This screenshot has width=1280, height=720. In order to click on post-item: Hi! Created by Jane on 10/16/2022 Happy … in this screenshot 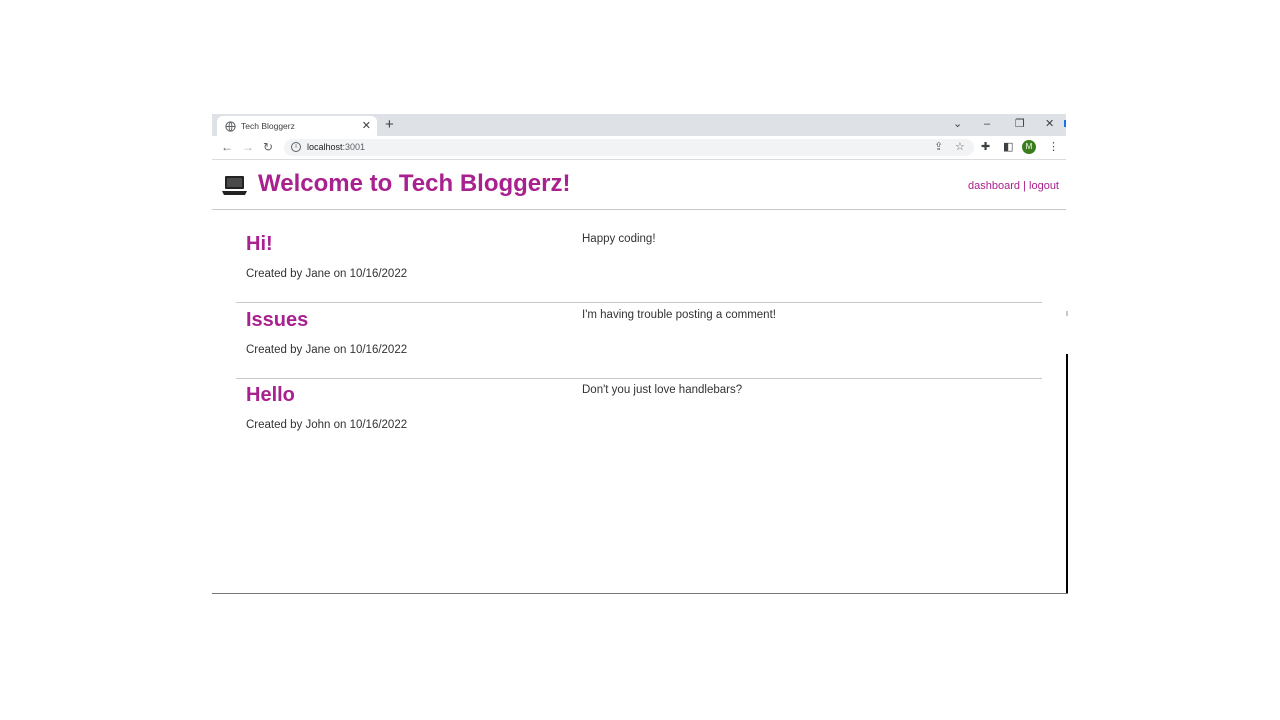, I will do `click(639, 265)`.